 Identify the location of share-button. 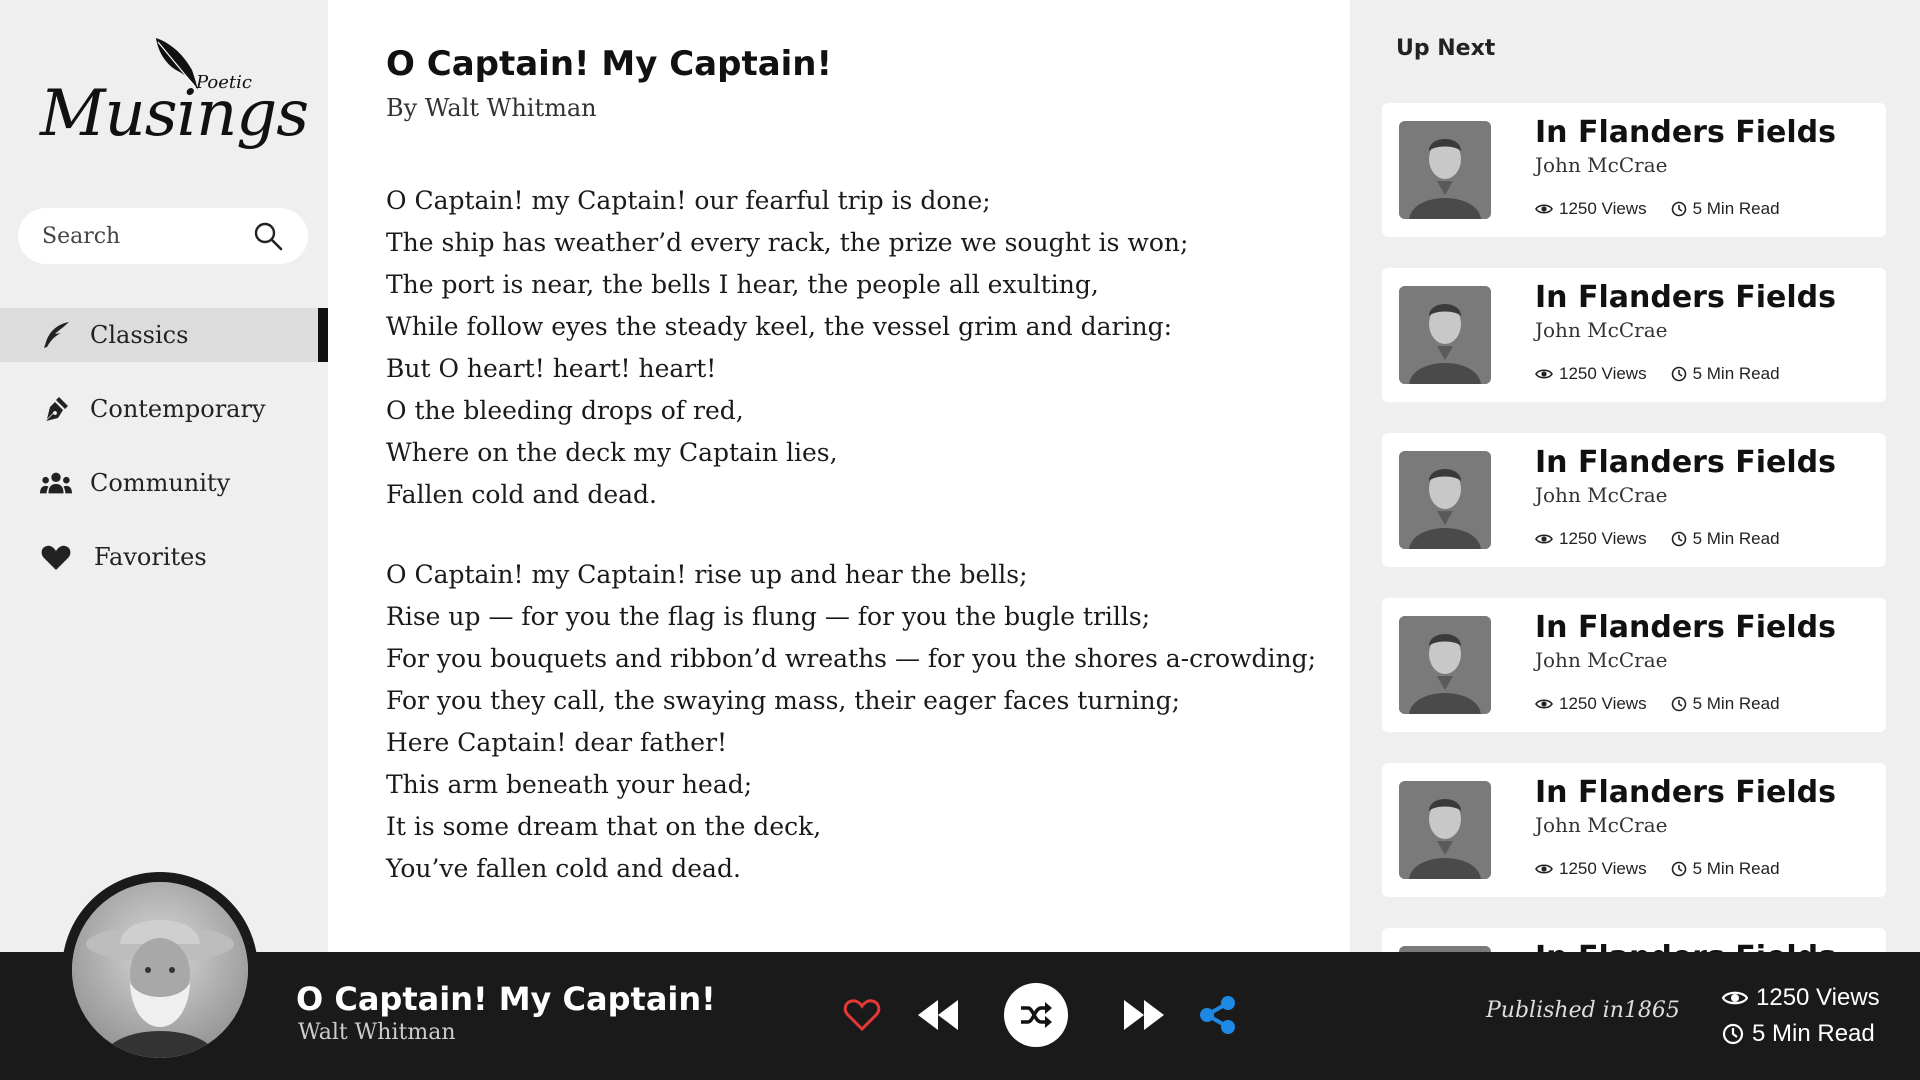
(1218, 1015).